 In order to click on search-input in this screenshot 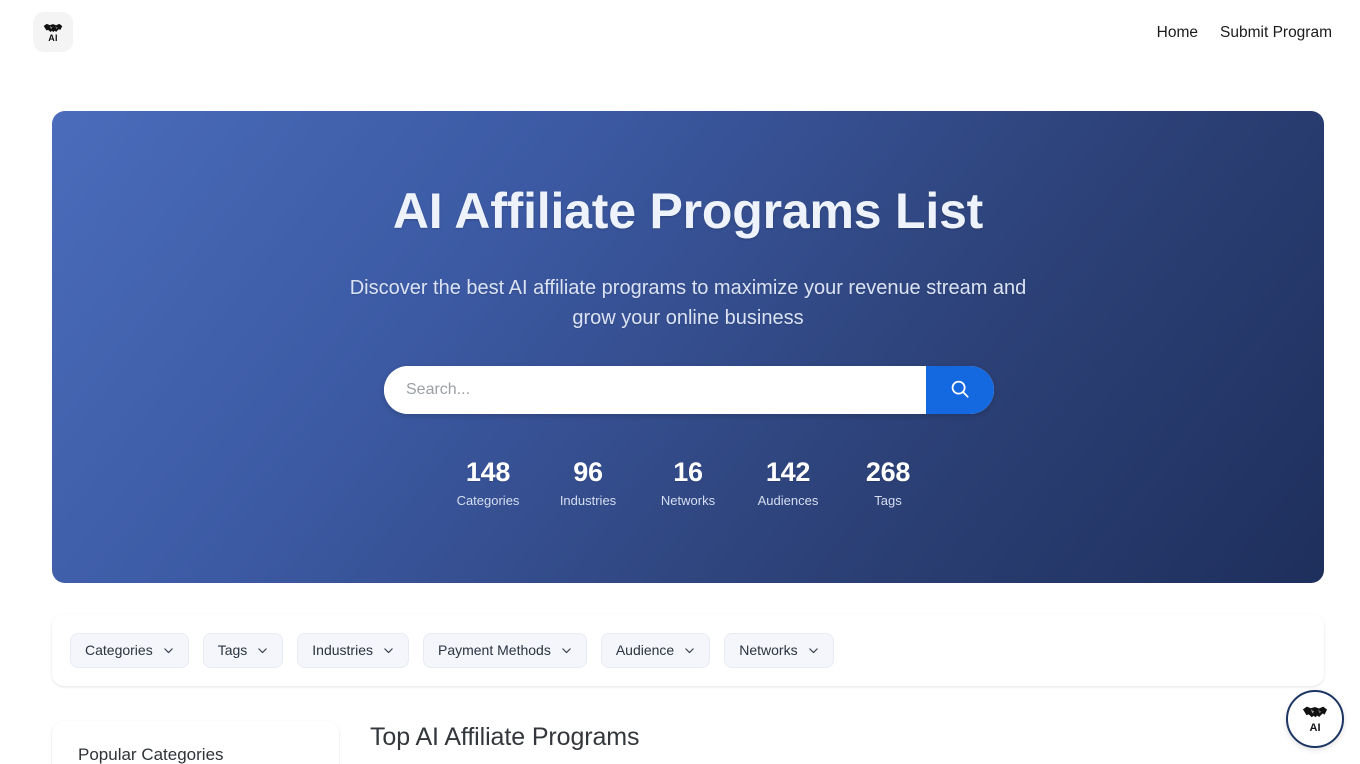, I will do `click(655, 390)`.